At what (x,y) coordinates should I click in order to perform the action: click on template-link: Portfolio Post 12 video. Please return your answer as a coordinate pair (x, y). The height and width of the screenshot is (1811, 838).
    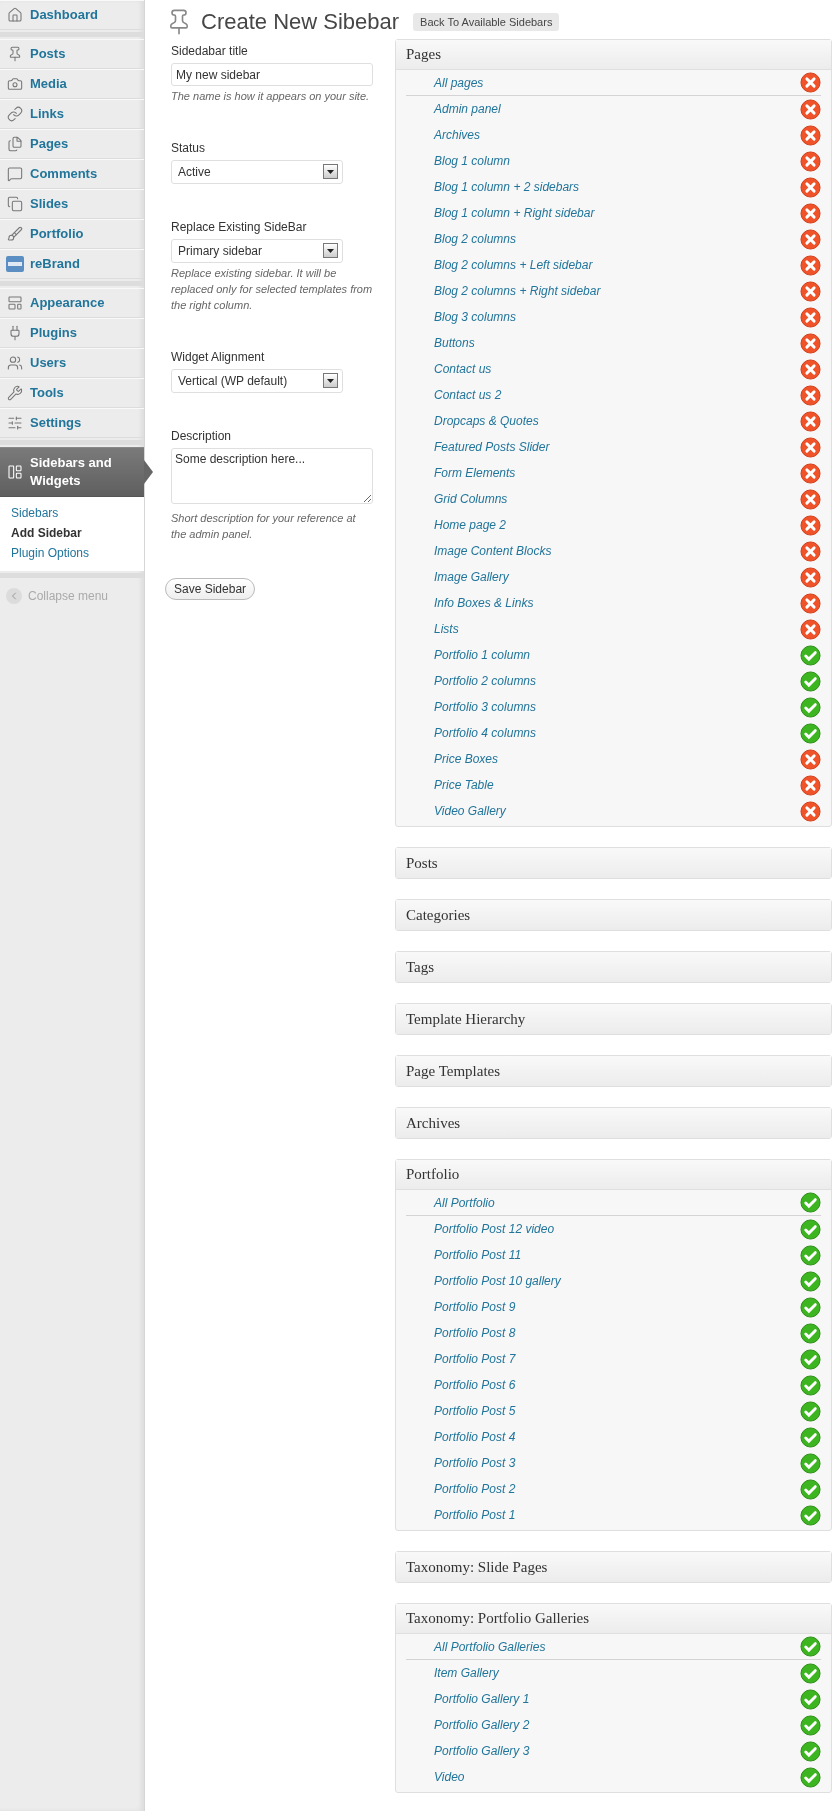
    Looking at the image, I should click on (494, 1229).